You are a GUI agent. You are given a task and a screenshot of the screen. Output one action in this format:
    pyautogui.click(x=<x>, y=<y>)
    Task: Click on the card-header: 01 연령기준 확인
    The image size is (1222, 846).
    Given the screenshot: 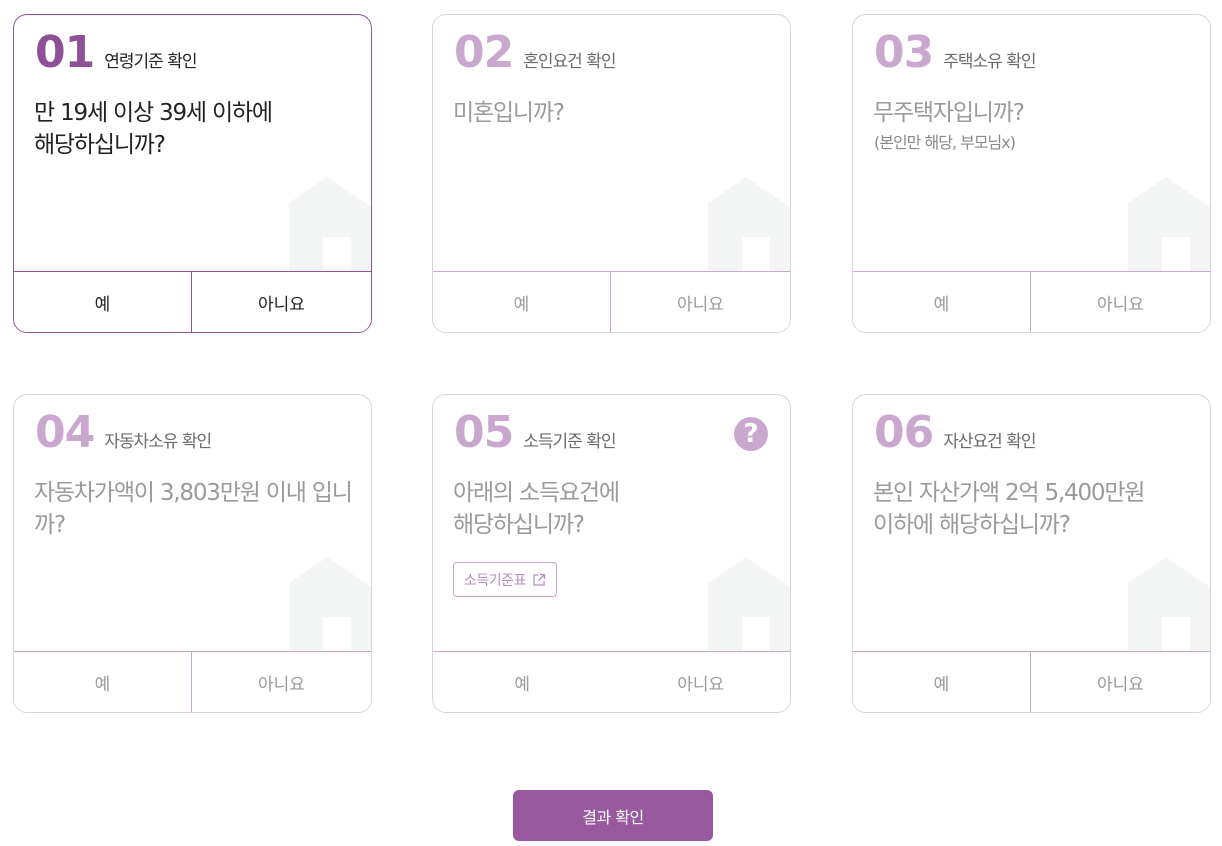 What is the action you would take?
    pyautogui.click(x=116, y=52)
    